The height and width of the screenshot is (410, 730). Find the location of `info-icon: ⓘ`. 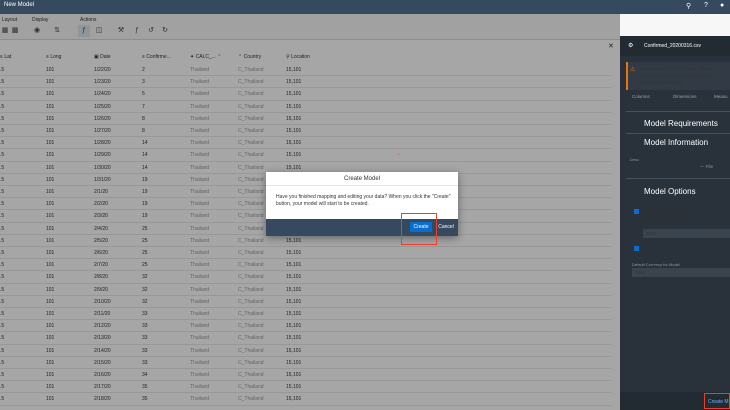

info-icon: ⓘ is located at coordinates (708, 223).